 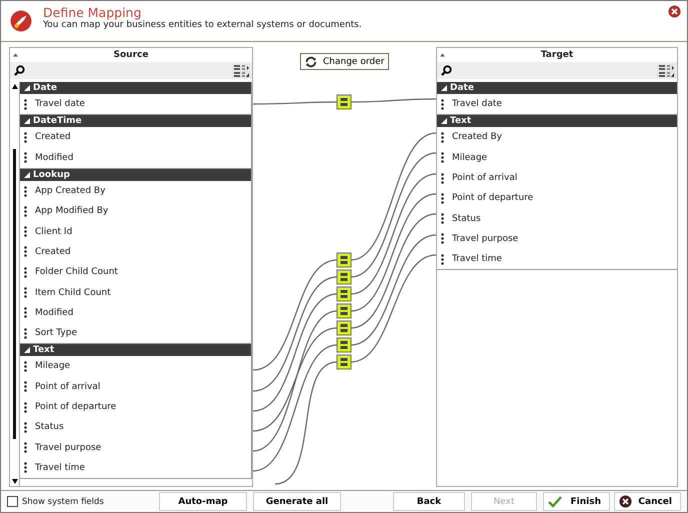 I want to click on field-name: Sort Type, so click(x=56, y=333).